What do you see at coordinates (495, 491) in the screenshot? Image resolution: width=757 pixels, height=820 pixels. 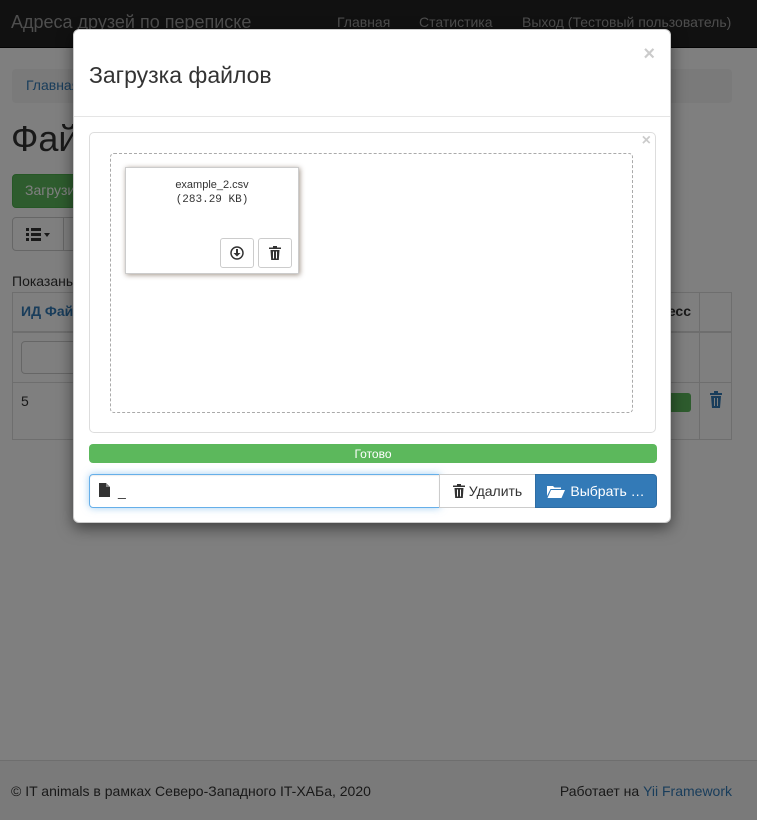 I see `remove-button-label: Удалить` at bounding box center [495, 491].